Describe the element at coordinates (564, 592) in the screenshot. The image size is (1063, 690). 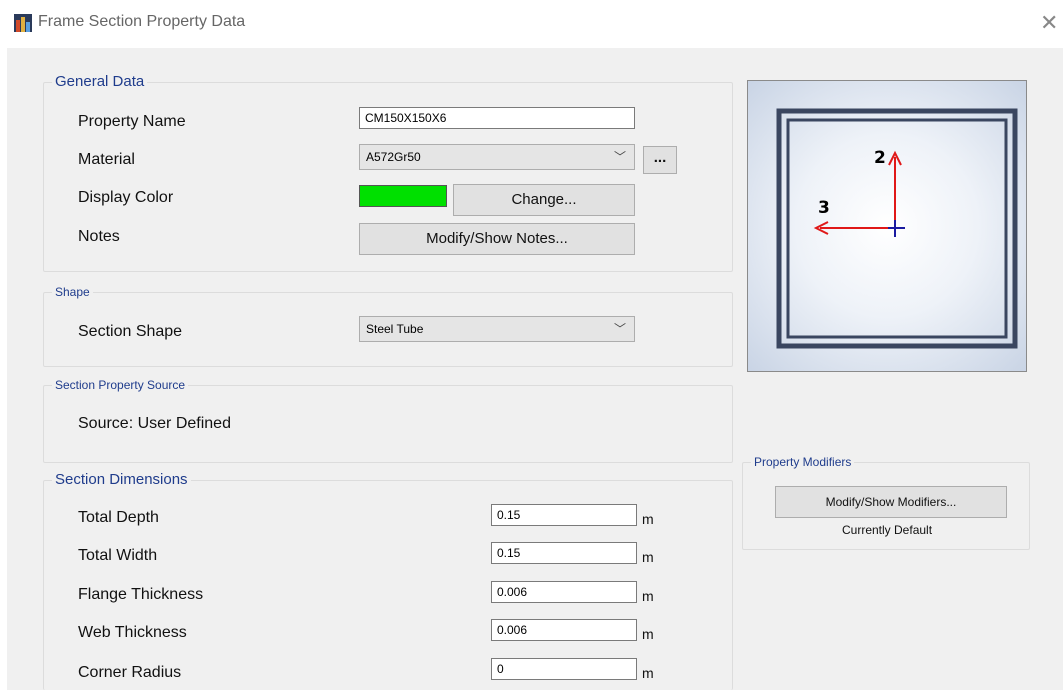
I see `flange-thickness-input: 0.006` at that location.